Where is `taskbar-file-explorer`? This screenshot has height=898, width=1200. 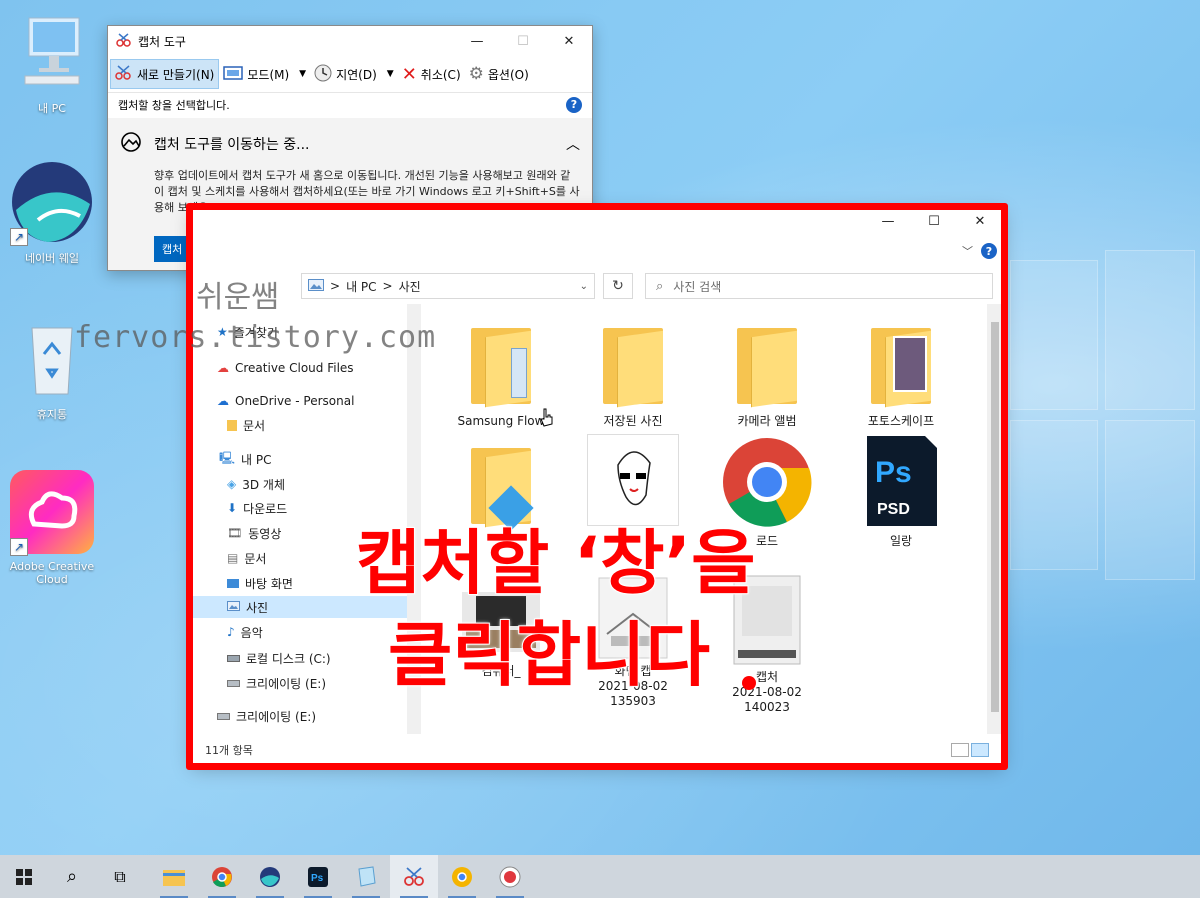
taskbar-file-explorer is located at coordinates (174, 876).